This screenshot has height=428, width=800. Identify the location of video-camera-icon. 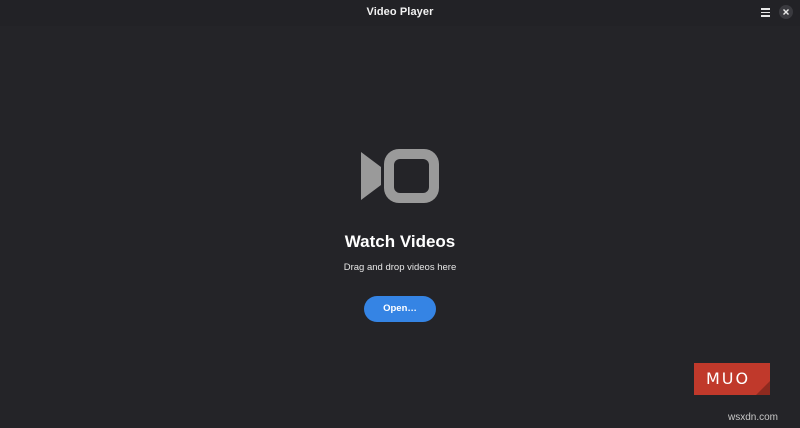
(400, 176).